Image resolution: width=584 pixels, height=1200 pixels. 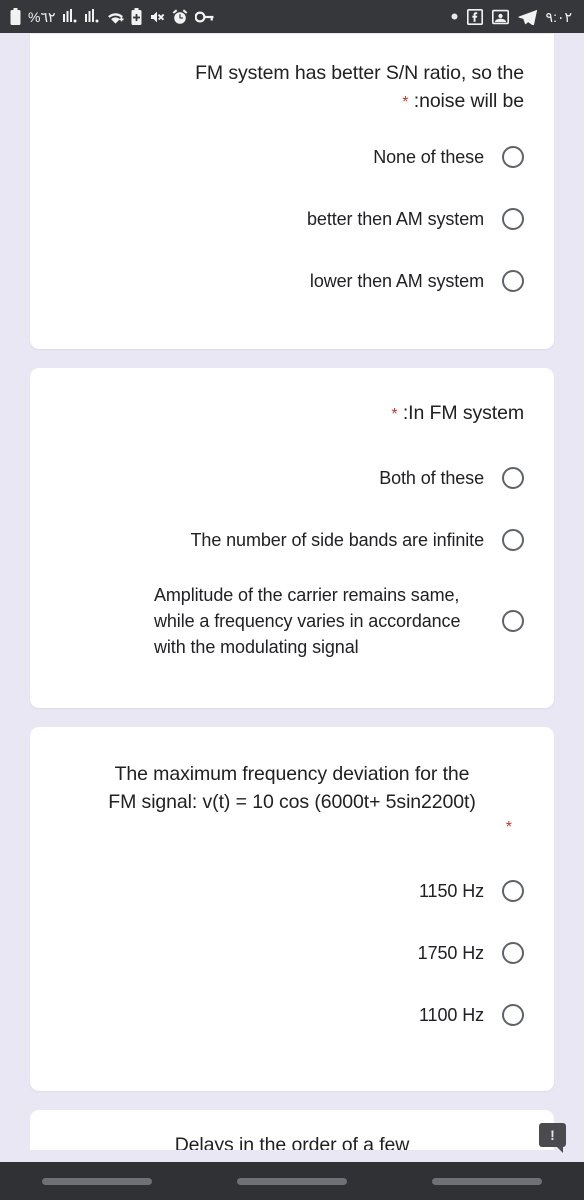 I want to click on battery-icon, so click(x=15, y=16).